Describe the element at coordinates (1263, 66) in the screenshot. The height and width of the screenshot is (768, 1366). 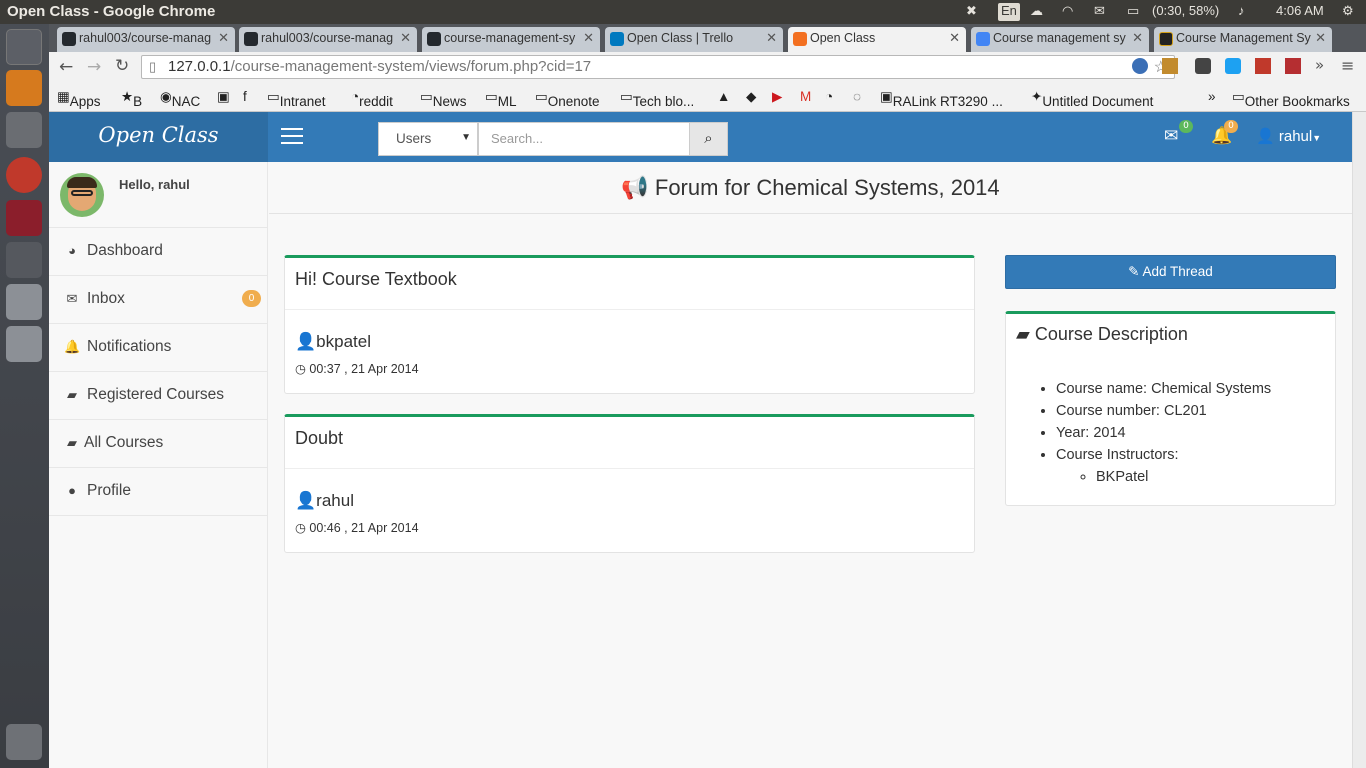
I see `bookmark-extension-icon` at that location.